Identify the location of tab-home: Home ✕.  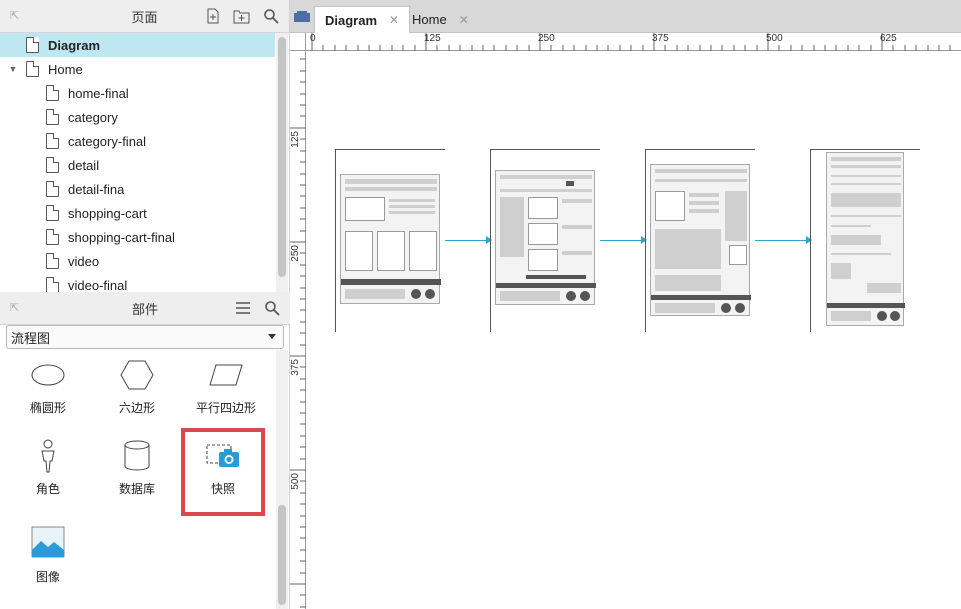
(440, 19).